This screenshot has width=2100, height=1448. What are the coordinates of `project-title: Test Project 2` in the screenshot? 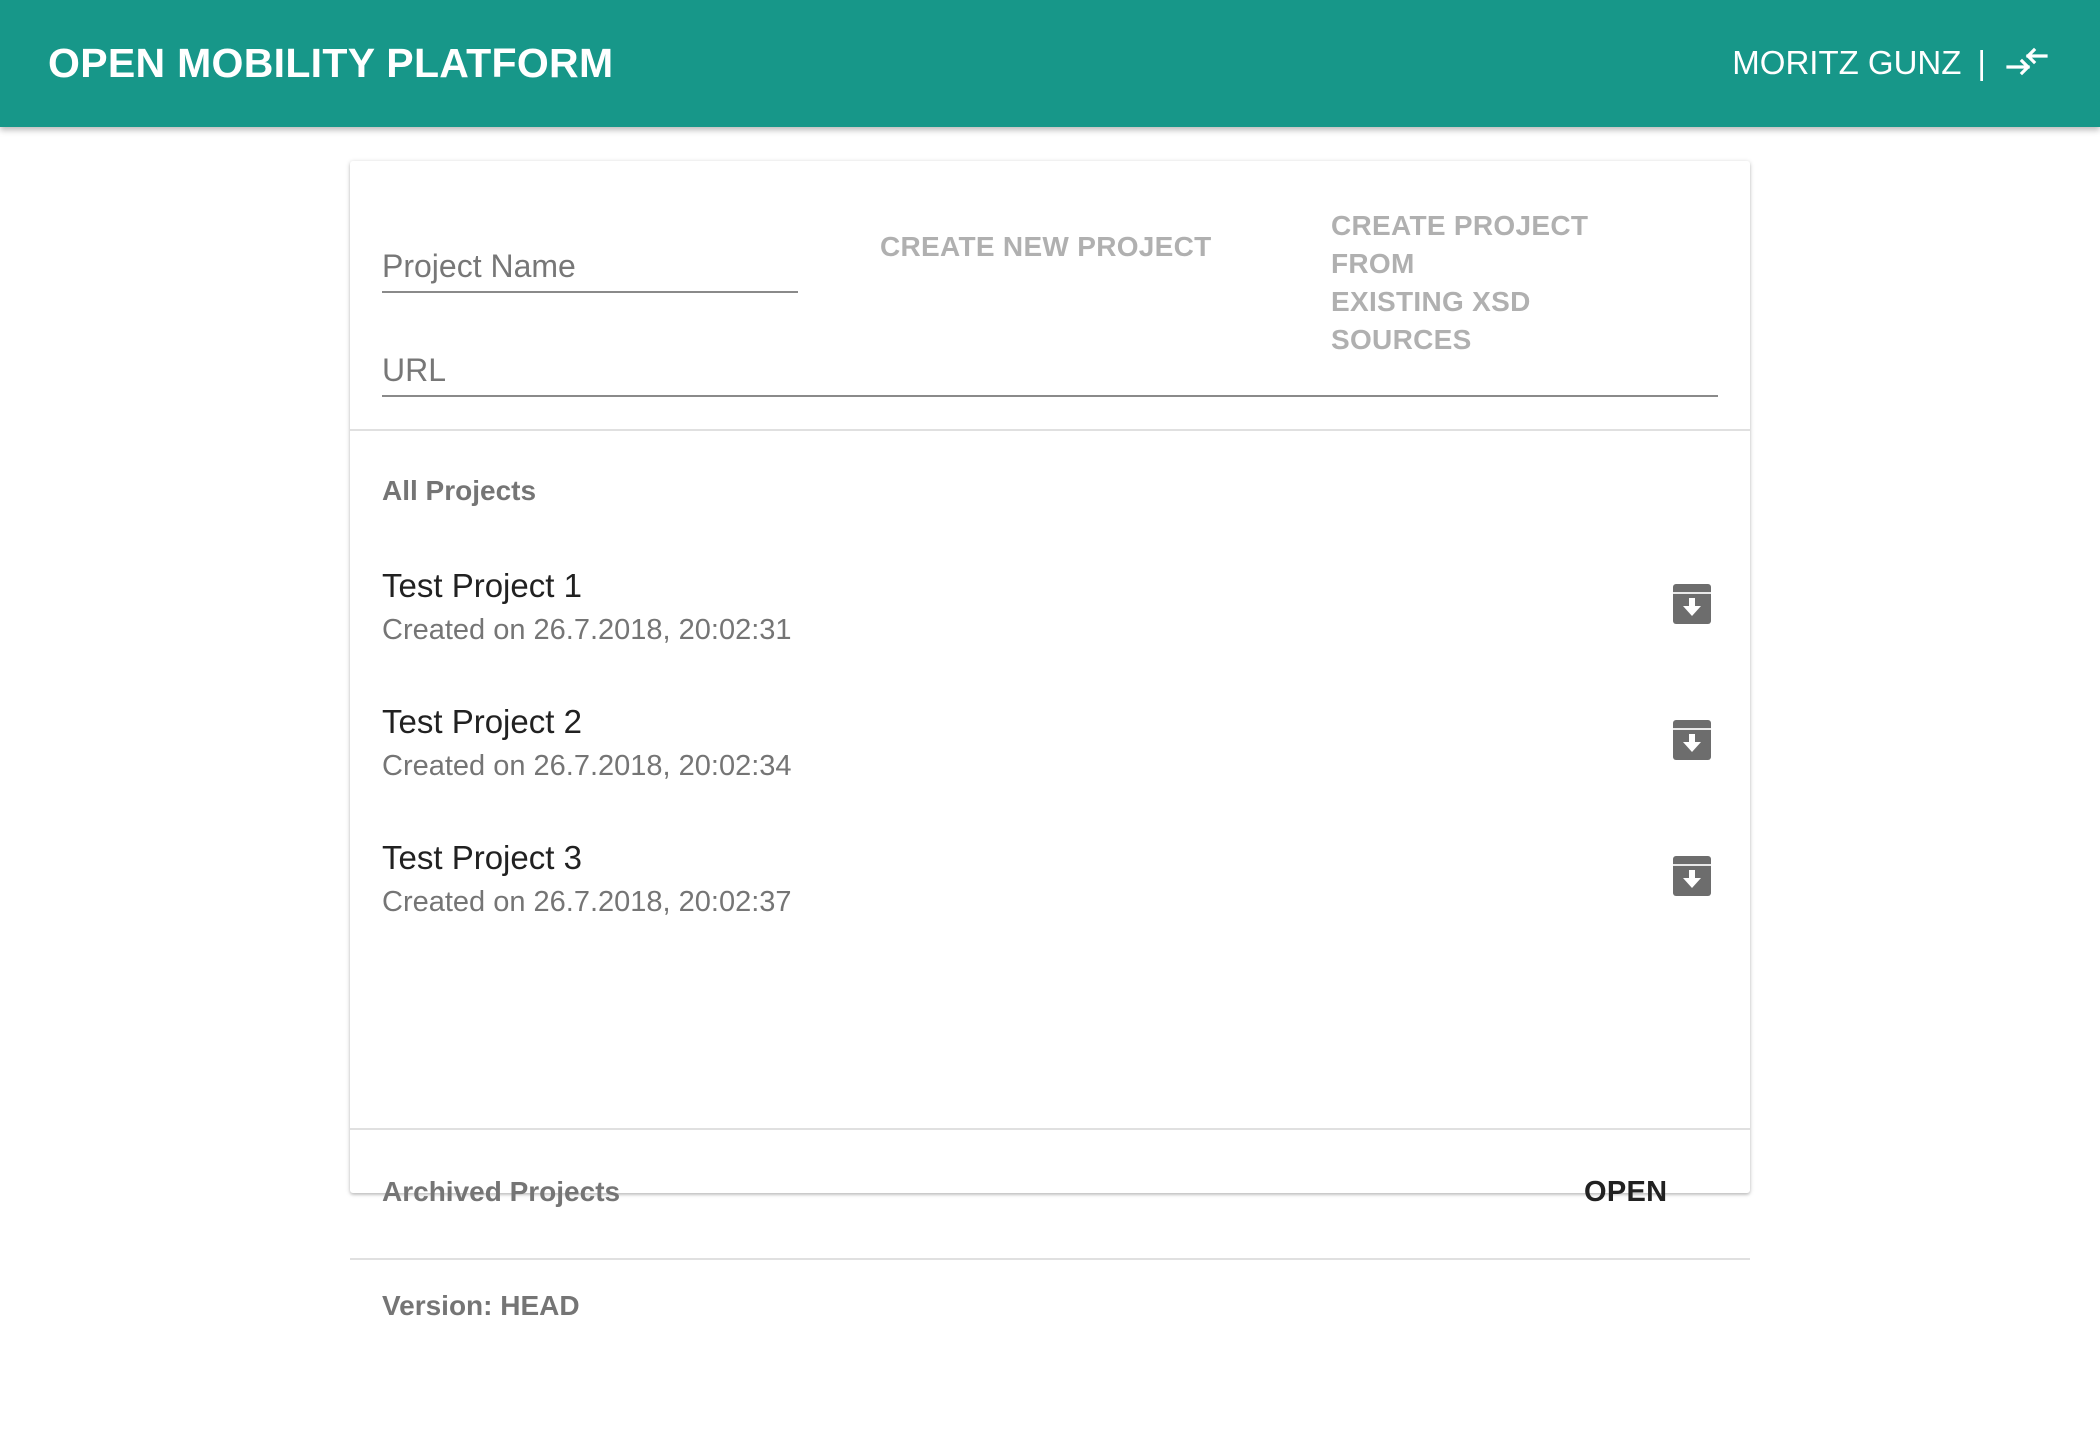 It's located at (482, 721).